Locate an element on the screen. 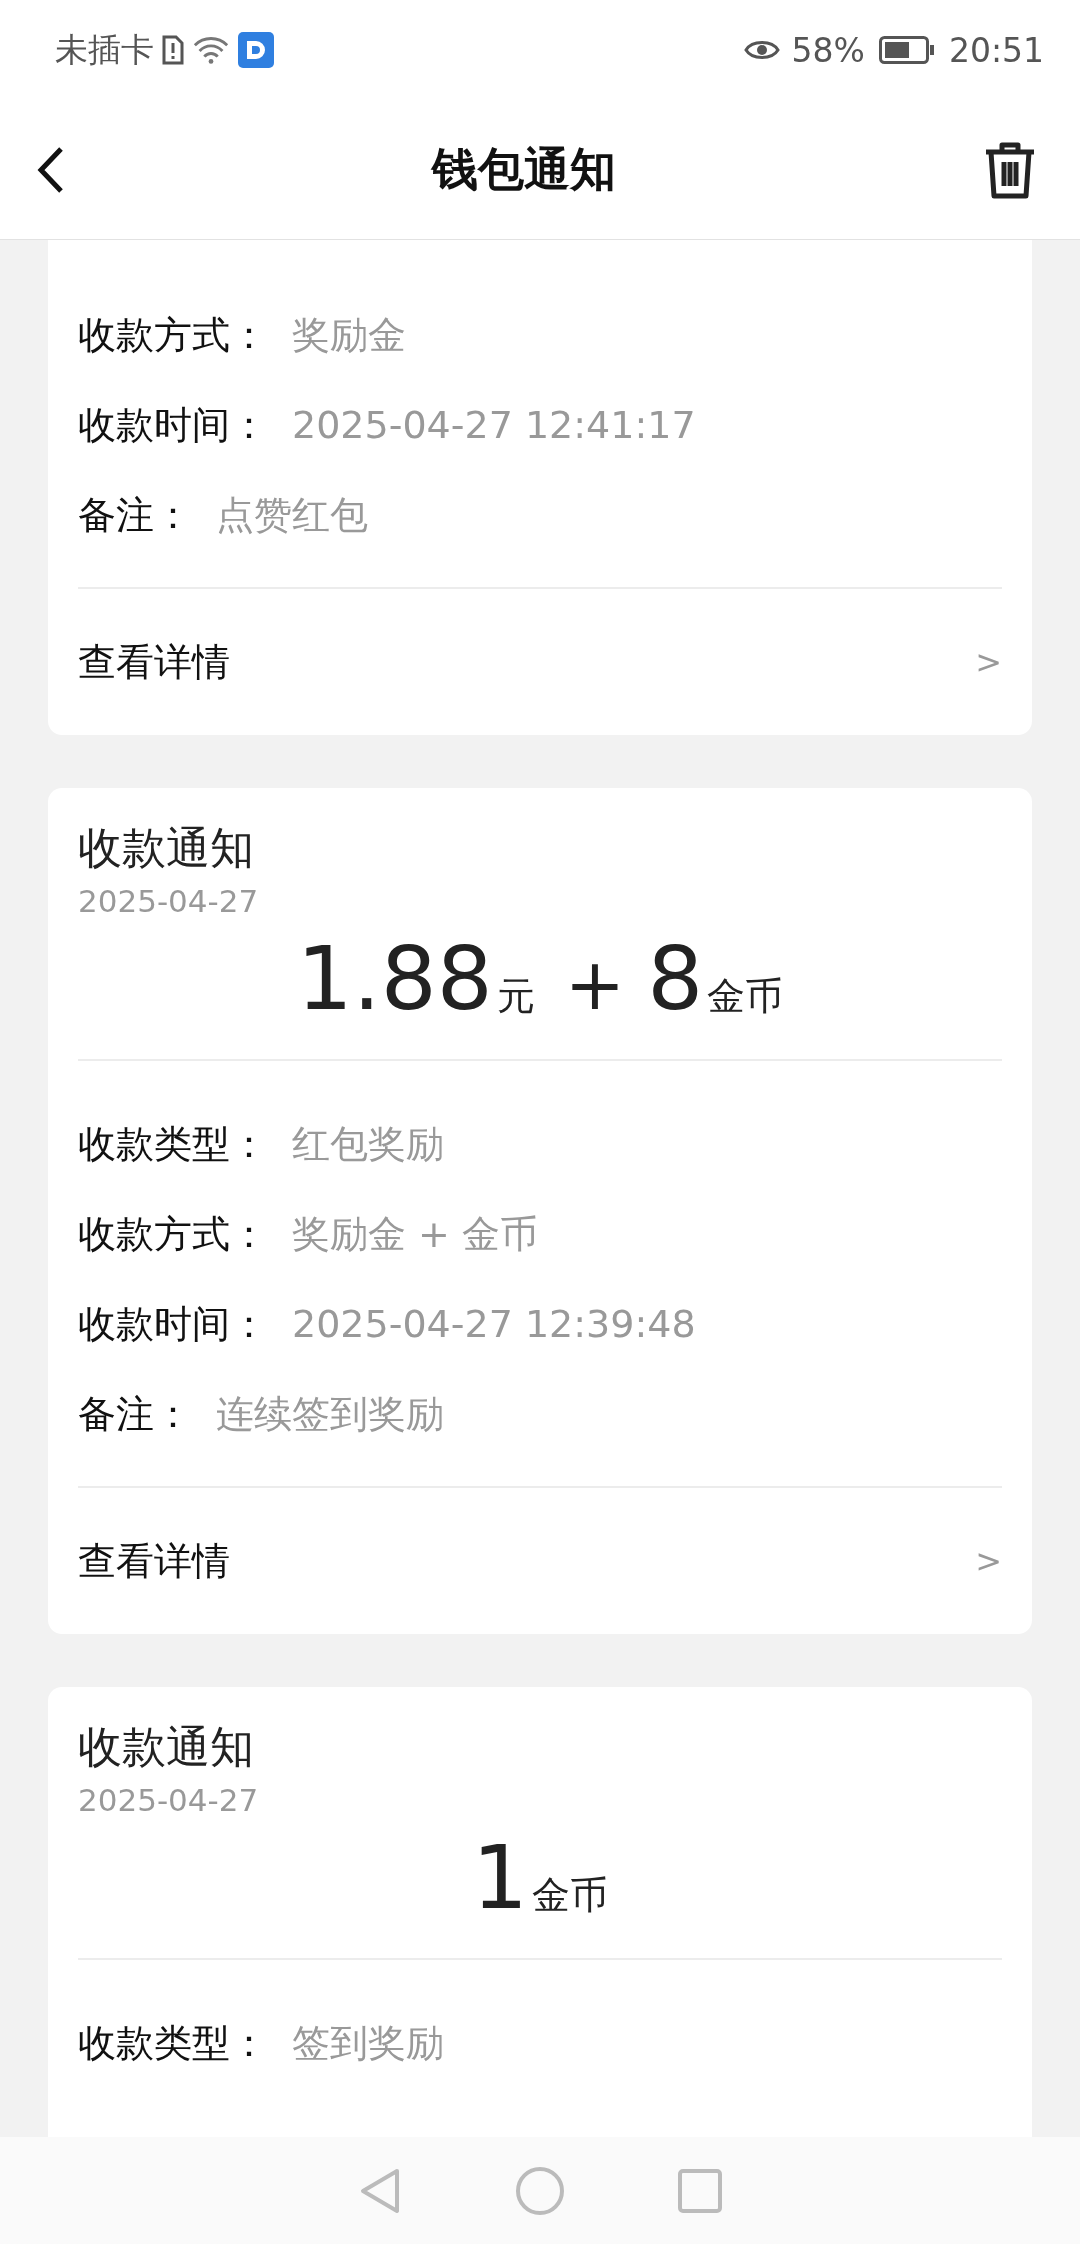  amount-number: 8 is located at coordinates (675, 979).